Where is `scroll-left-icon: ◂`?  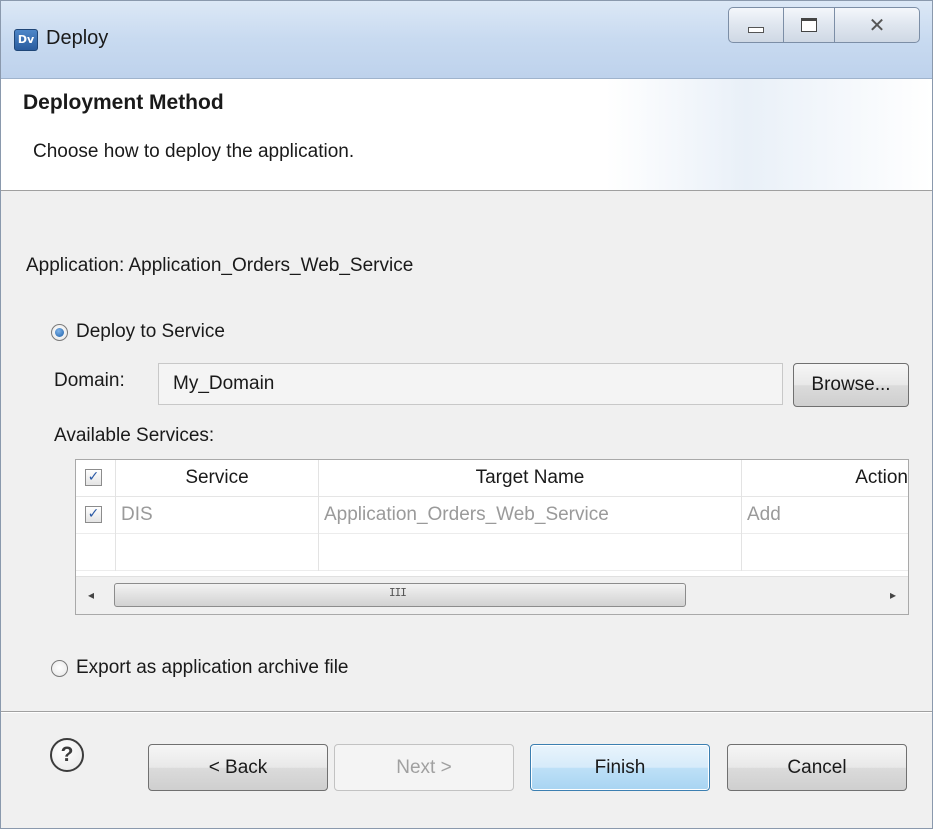
scroll-left-icon: ◂ is located at coordinates (91, 595).